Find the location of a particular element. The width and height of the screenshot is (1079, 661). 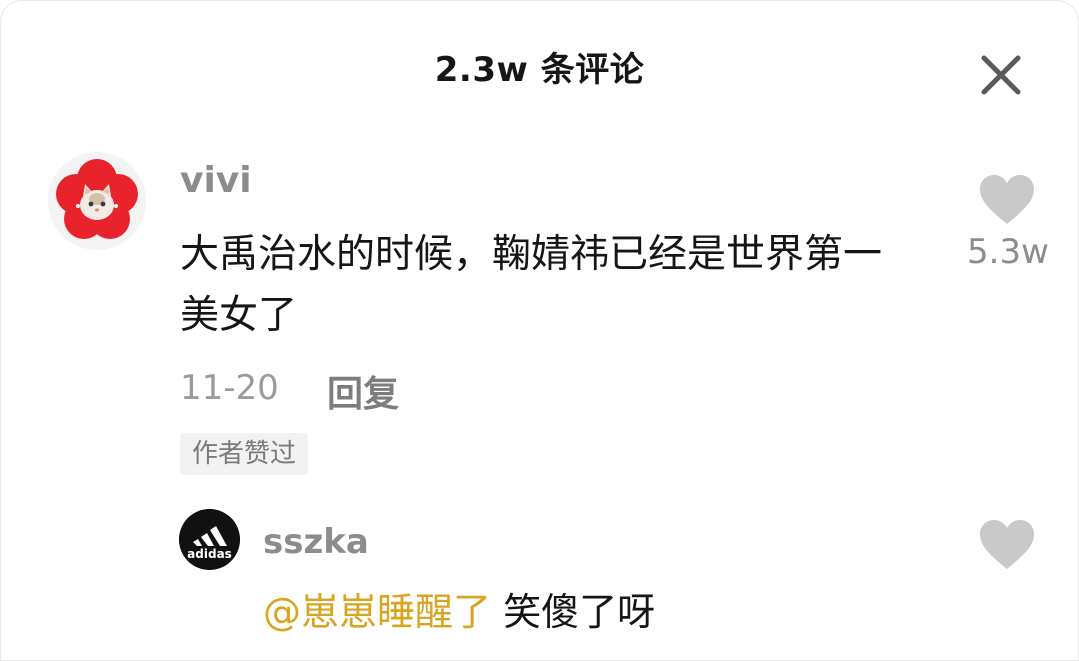

adidas-logo-avatar-icon: adidas is located at coordinates (209, 539).